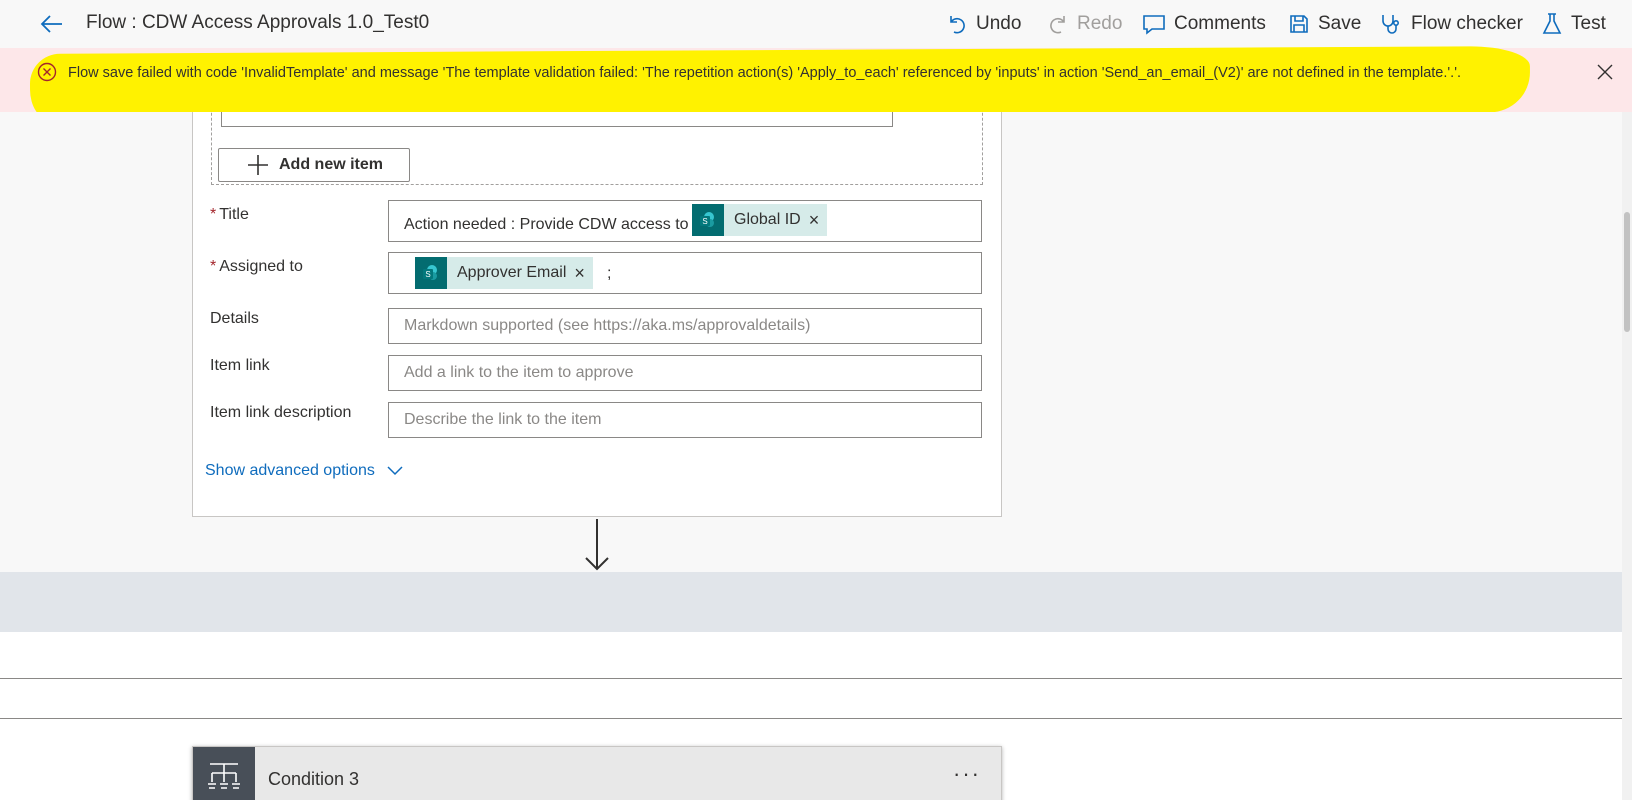 The height and width of the screenshot is (800, 1632). What do you see at coordinates (685, 273) in the screenshot?
I see `assigned-to-field: S Approver Email × ;` at bounding box center [685, 273].